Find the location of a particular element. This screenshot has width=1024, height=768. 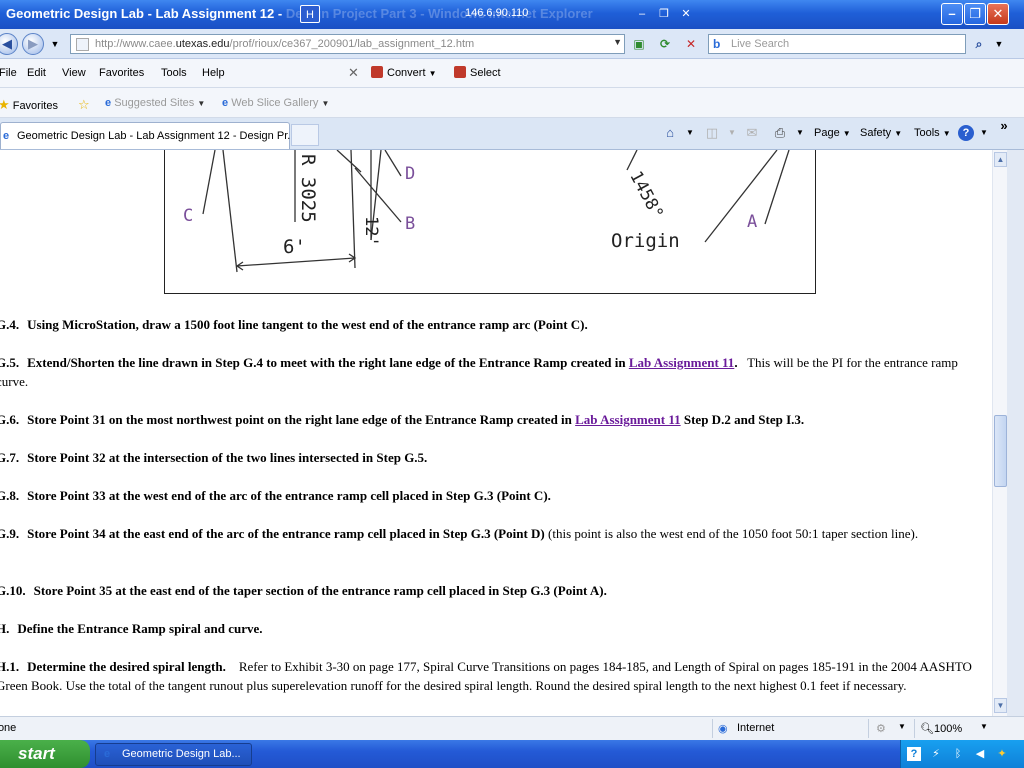

compatibility-view-icon: ▣ is located at coordinates (639, 44).